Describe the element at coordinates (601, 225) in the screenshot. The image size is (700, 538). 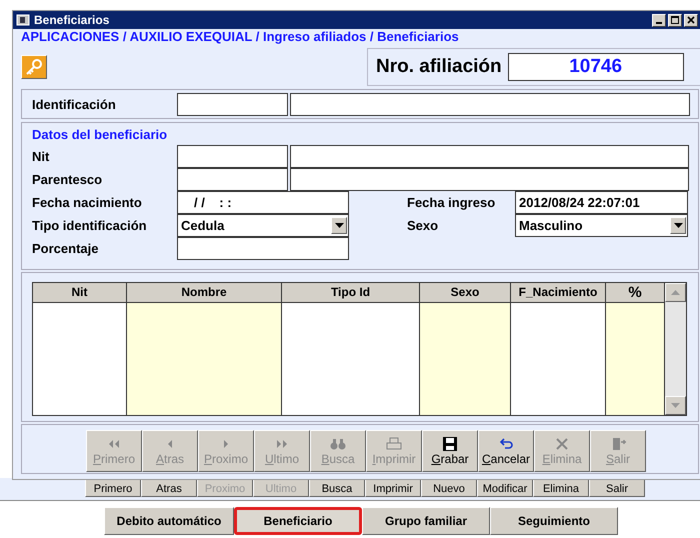
I see `sex-dropdown: Masculino` at that location.